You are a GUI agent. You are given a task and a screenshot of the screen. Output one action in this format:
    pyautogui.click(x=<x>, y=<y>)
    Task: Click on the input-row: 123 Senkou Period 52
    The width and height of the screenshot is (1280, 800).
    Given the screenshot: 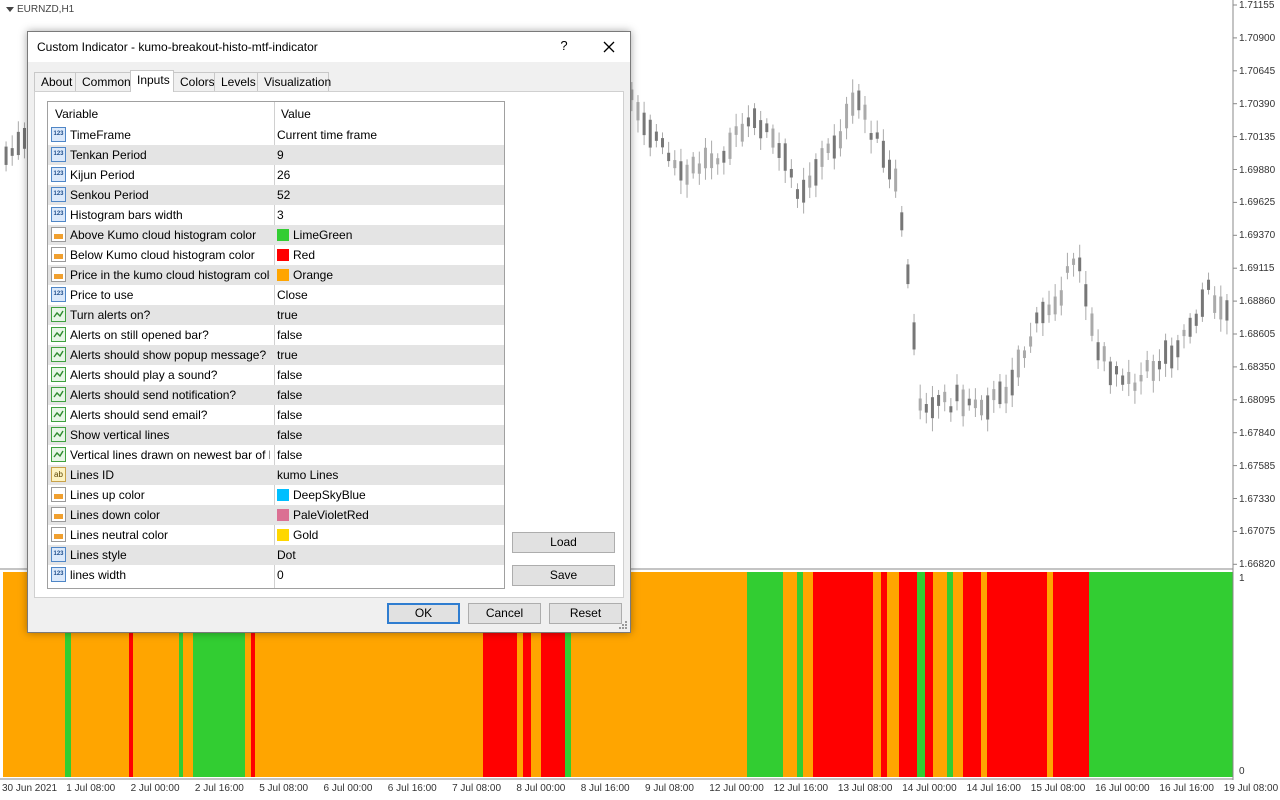 What is the action you would take?
    pyautogui.click(x=276, y=195)
    